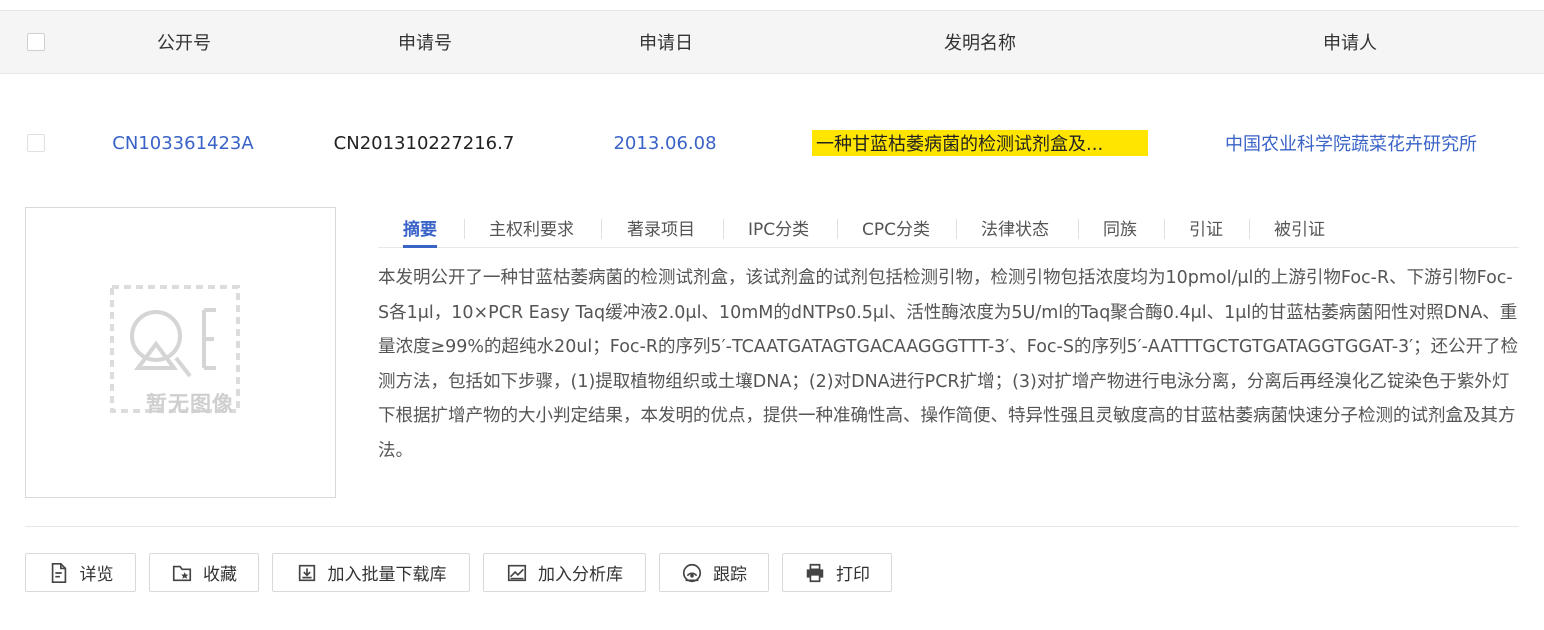 This screenshot has height=630, width=1544. What do you see at coordinates (531, 227) in the screenshot?
I see `tab-main-claim: 主权利要求` at bounding box center [531, 227].